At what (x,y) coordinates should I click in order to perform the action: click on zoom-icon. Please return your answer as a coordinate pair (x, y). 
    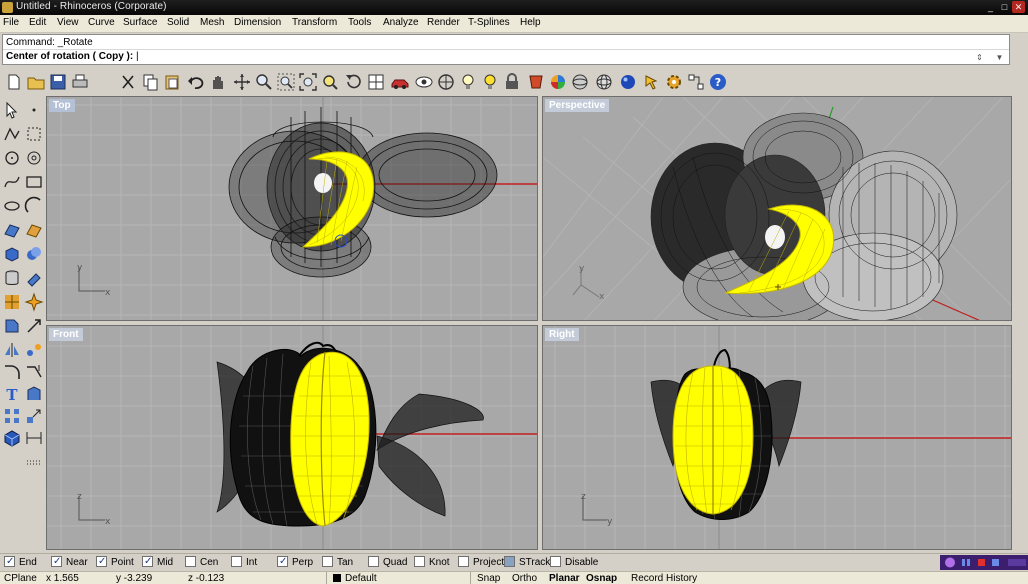
    Looking at the image, I should click on (264, 82).